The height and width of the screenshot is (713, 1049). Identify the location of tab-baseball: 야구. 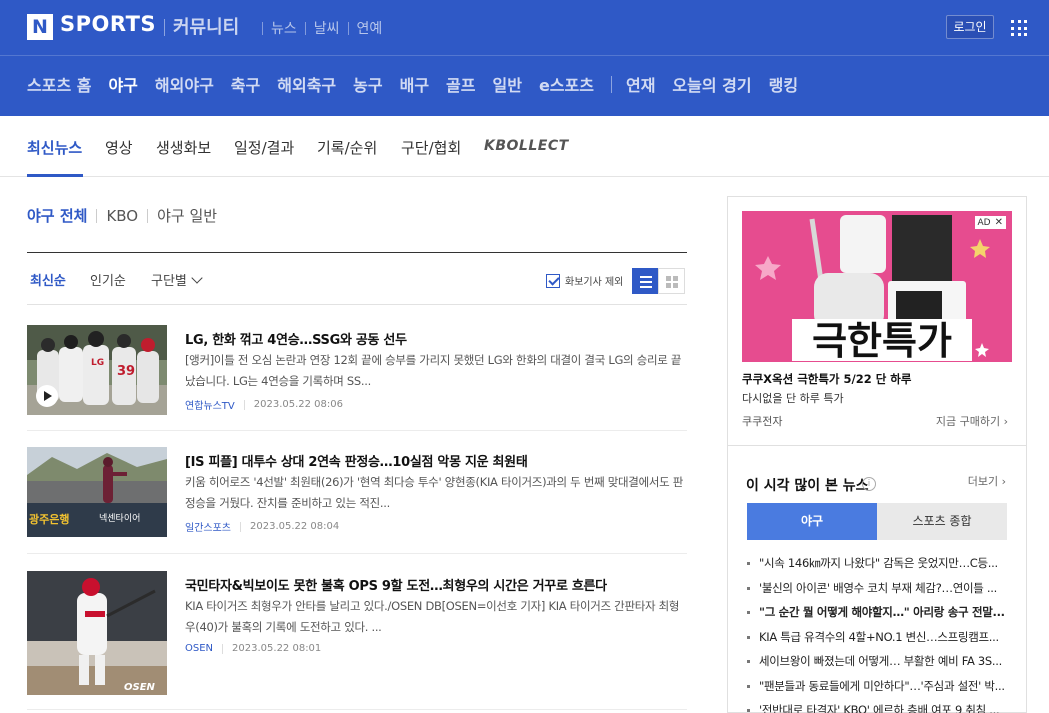
(812, 521).